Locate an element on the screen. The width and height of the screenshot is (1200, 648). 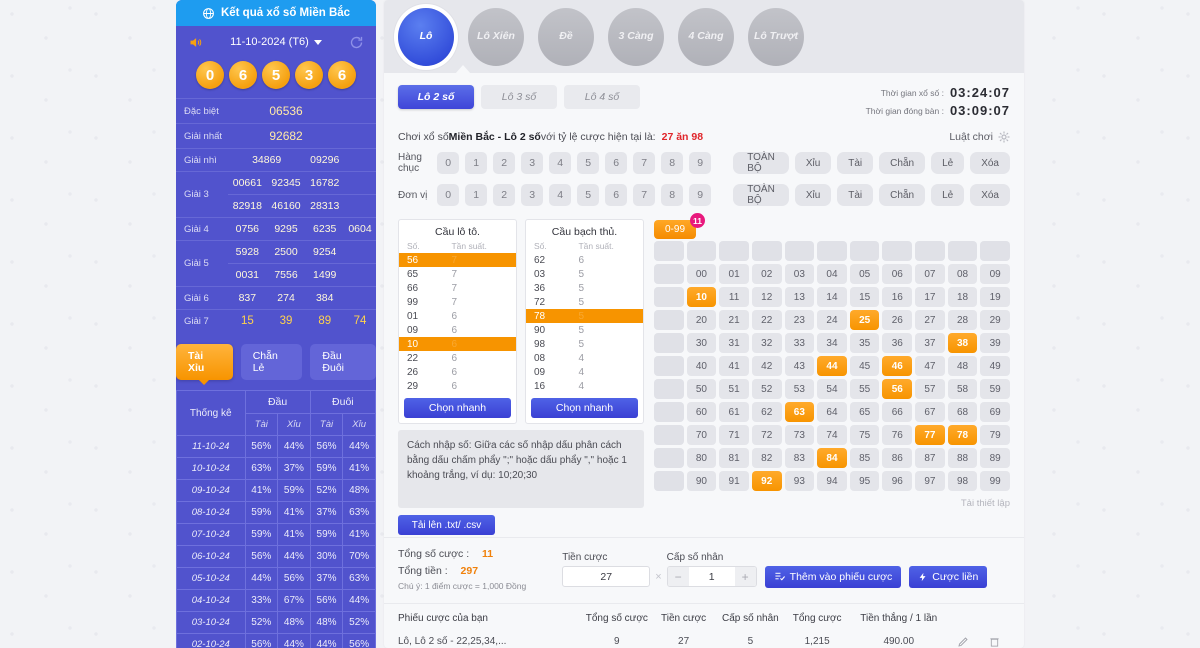
tens-quick-tài: Tài is located at coordinates (855, 163).